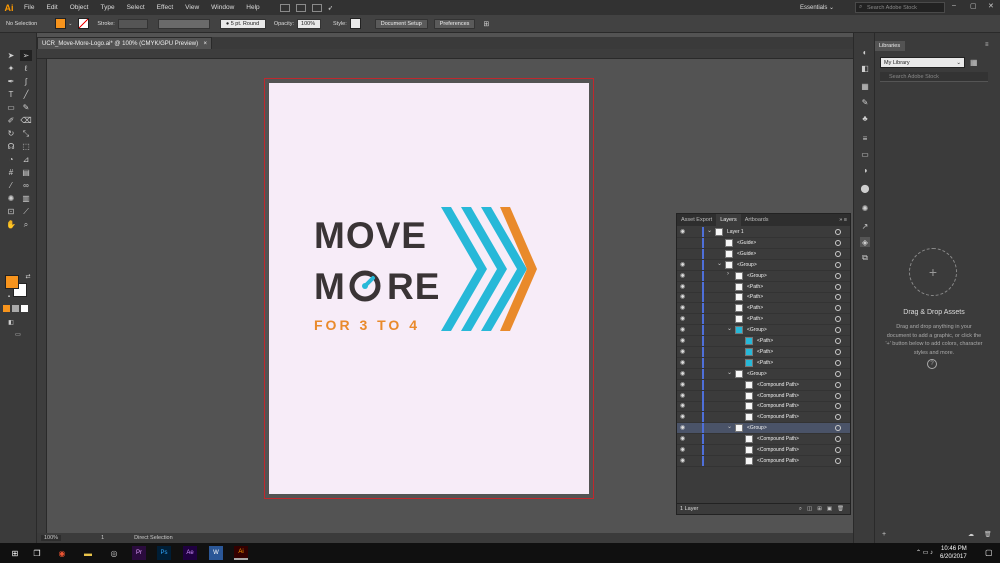 Image resolution: width=1000 pixels, height=563 pixels. What do you see at coordinates (11, 68) in the screenshot?
I see `magic-wand-icon: ✦` at bounding box center [11, 68].